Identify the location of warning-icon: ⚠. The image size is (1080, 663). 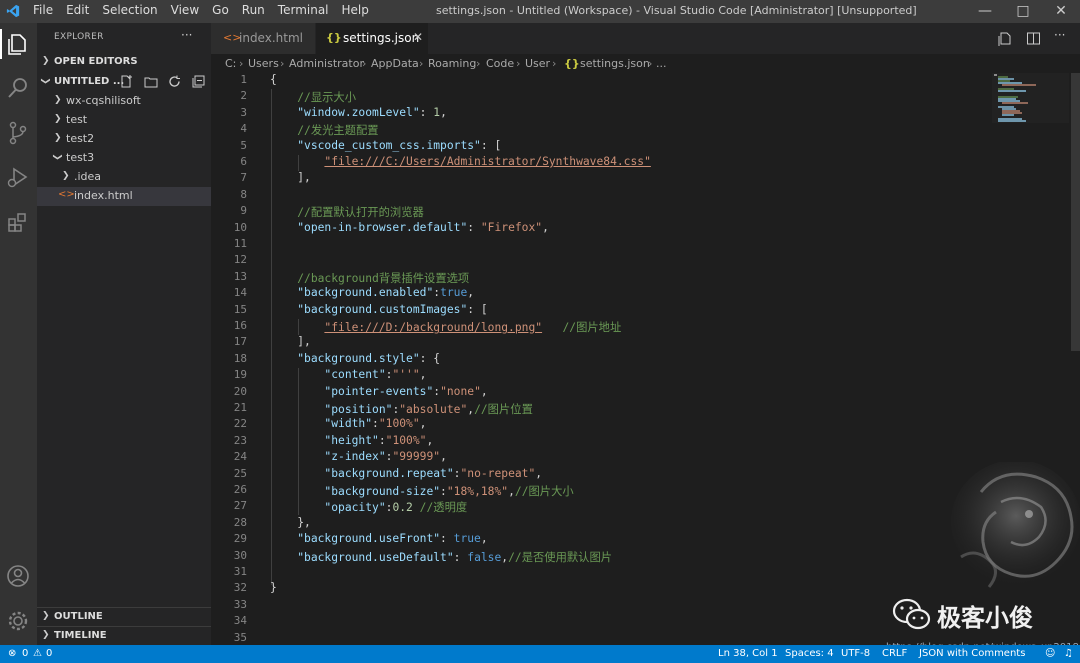
(37, 653).